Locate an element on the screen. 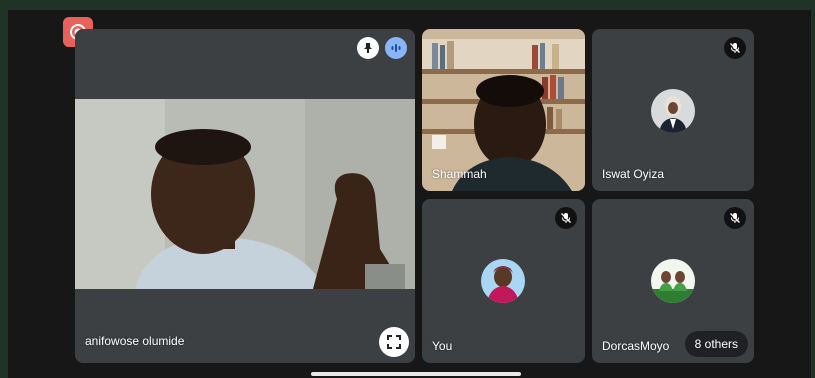 This screenshot has height=378, width=815. participant-name: anifowose olumide is located at coordinates (135, 341).